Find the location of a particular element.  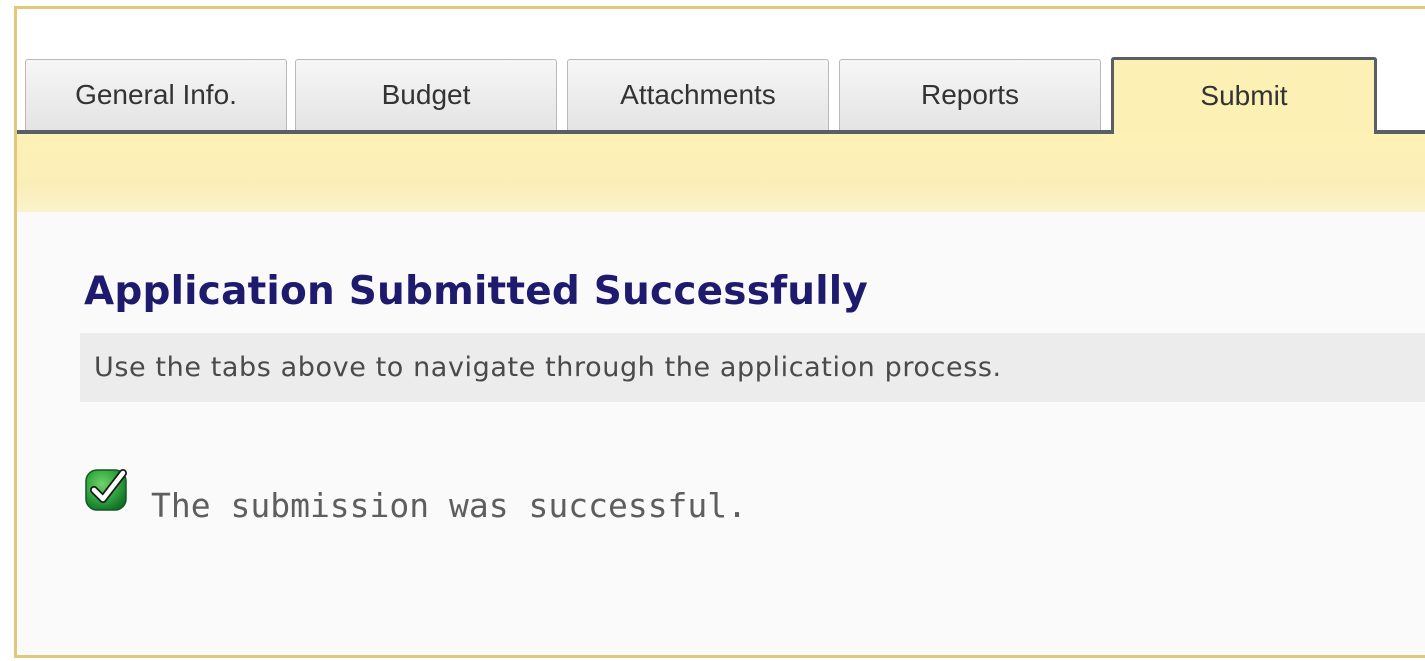

tab-label: Attachments is located at coordinates (698, 94).